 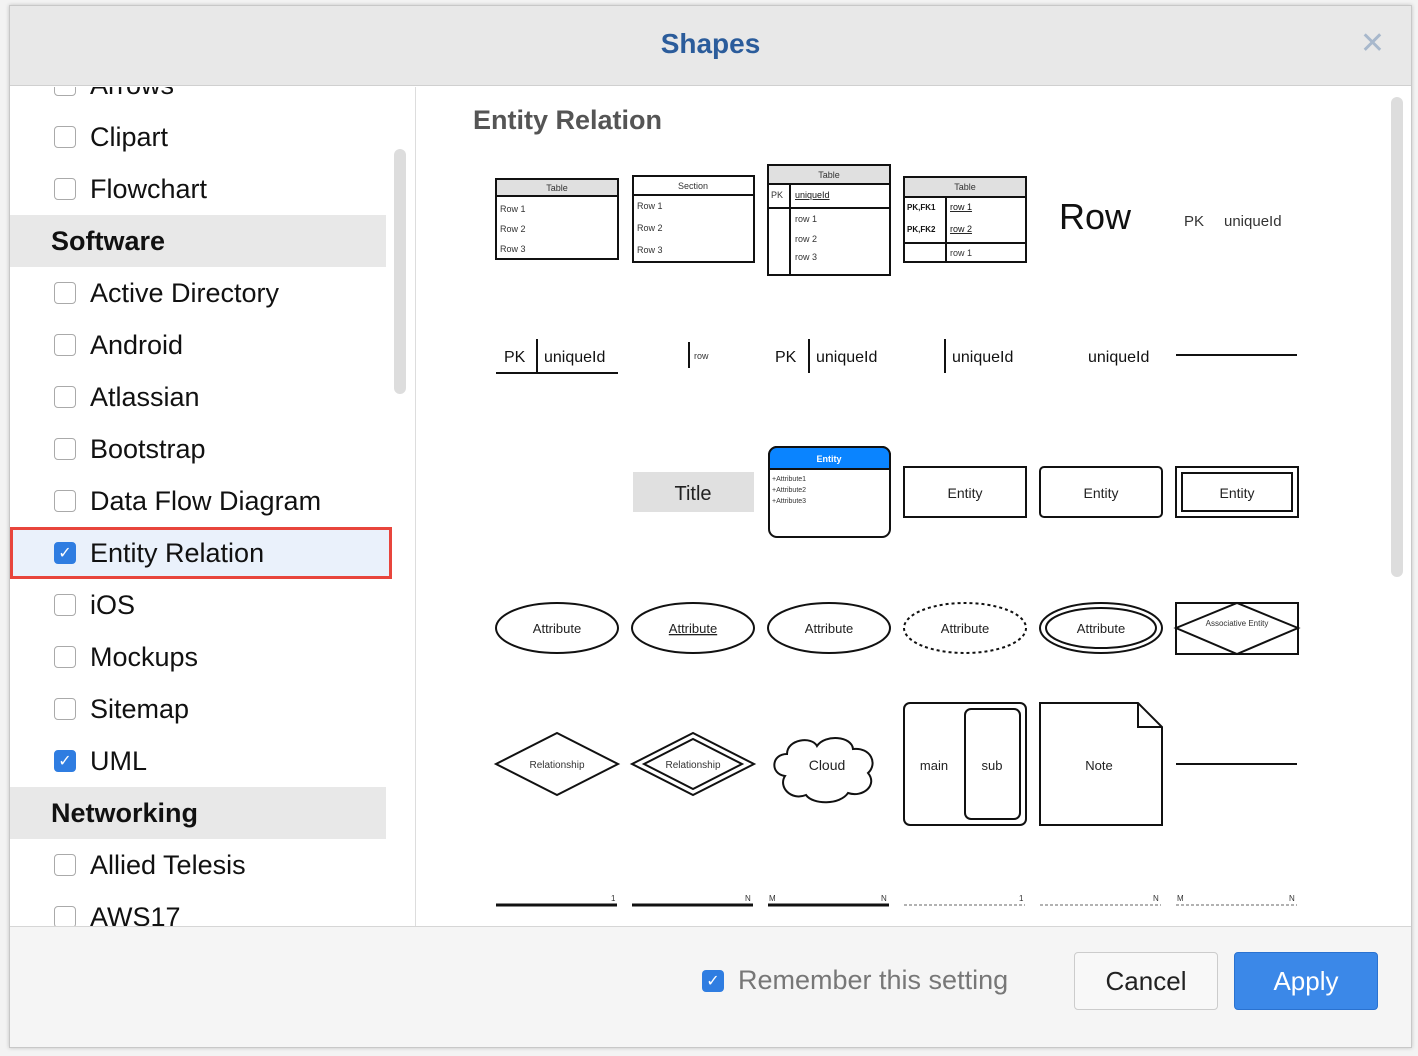 What do you see at coordinates (198, 397) in the screenshot?
I see `library-item: Atlassian` at bounding box center [198, 397].